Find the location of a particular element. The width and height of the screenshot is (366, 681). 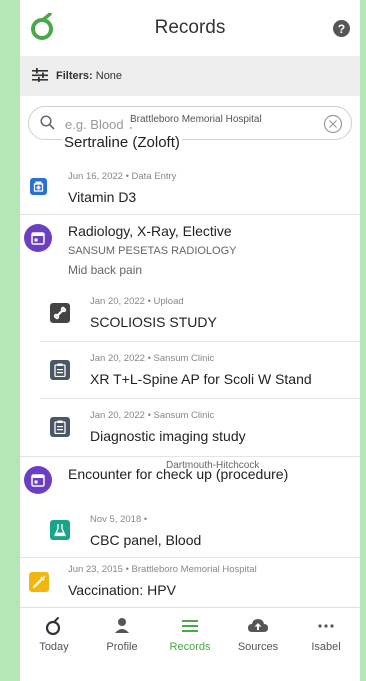

nav-isabel: Isabel is located at coordinates (326, 633).